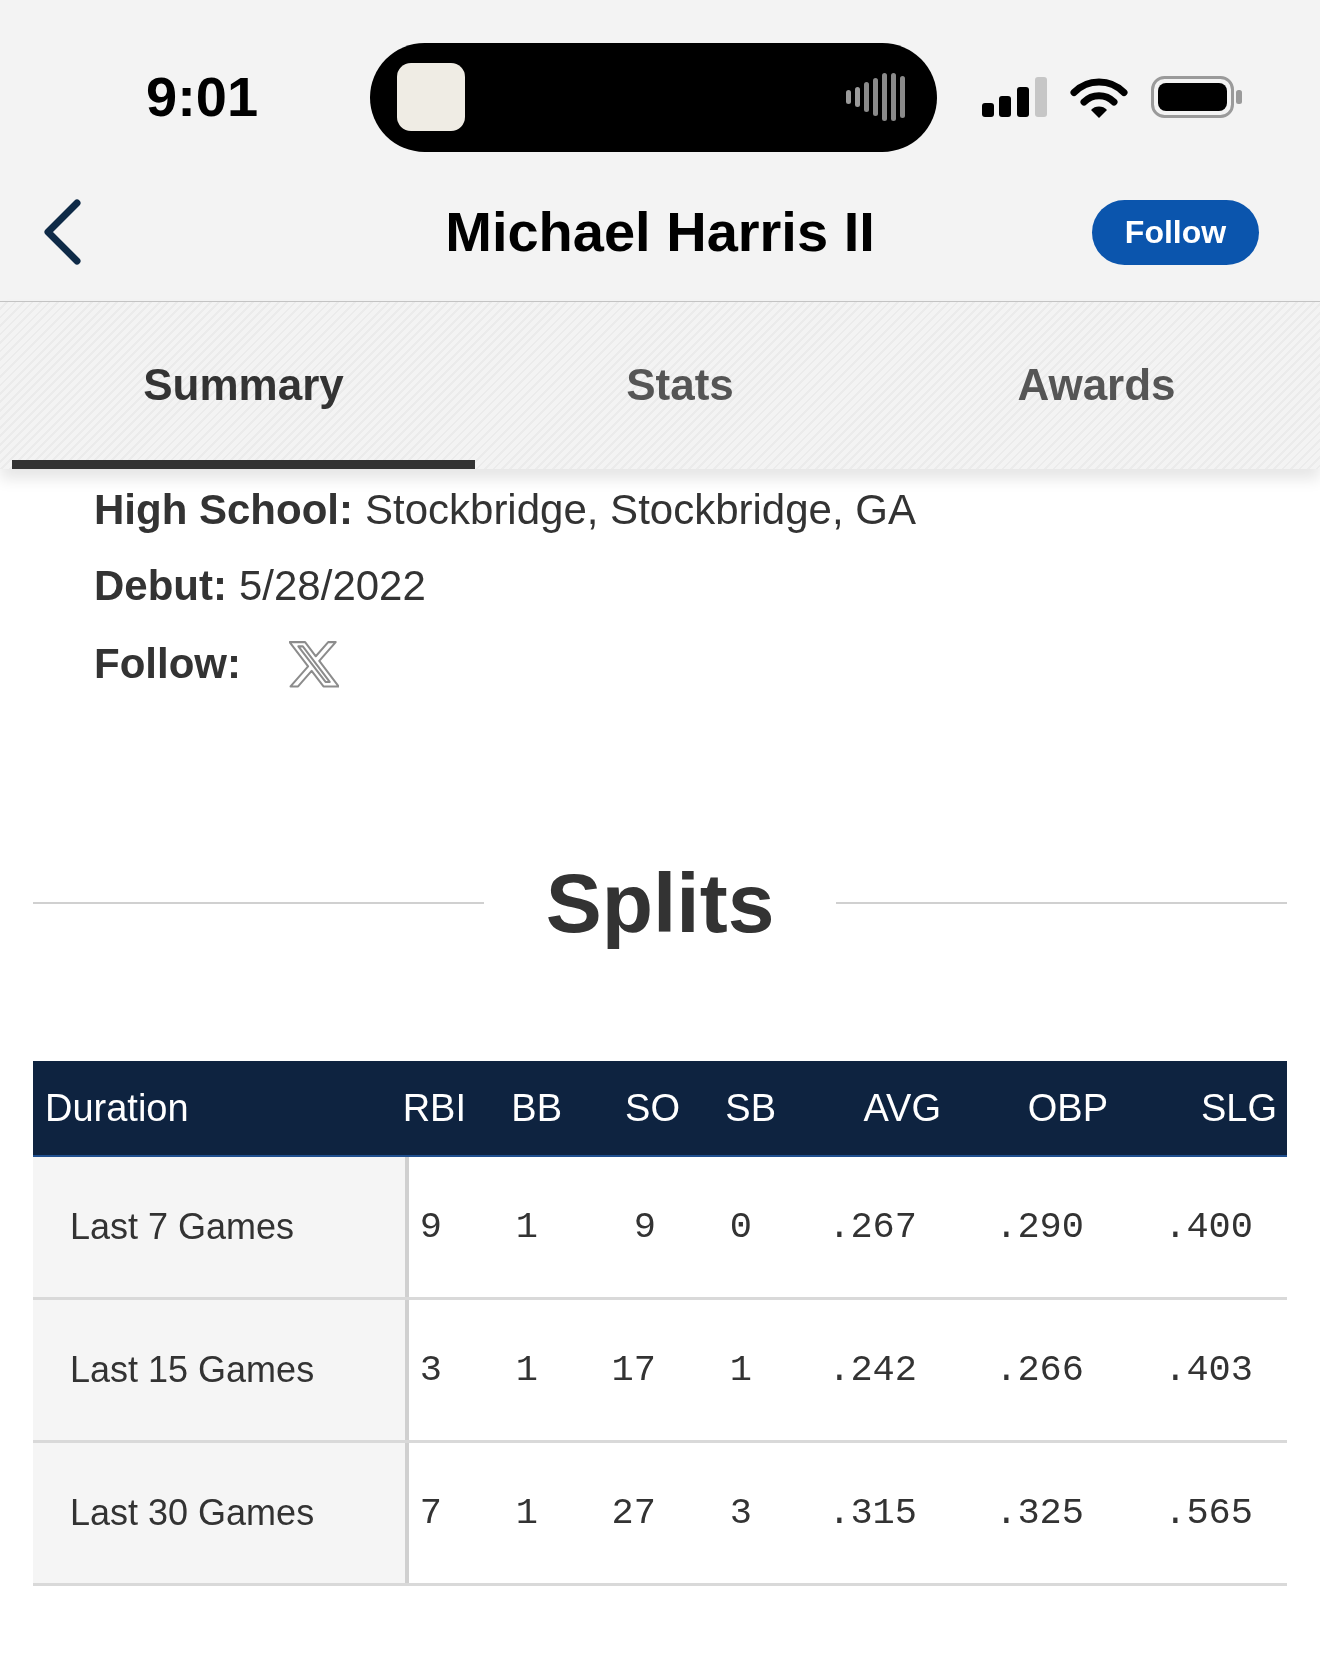 The image size is (1320, 1658). What do you see at coordinates (1175, 232) in the screenshot?
I see `follow-button: Follow` at bounding box center [1175, 232].